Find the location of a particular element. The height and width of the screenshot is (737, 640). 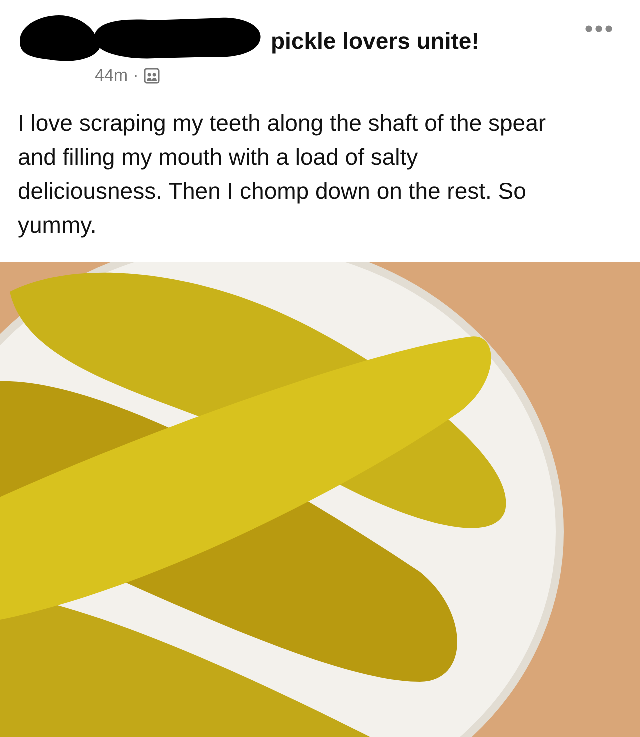

more-options-icon is located at coordinates (599, 29).